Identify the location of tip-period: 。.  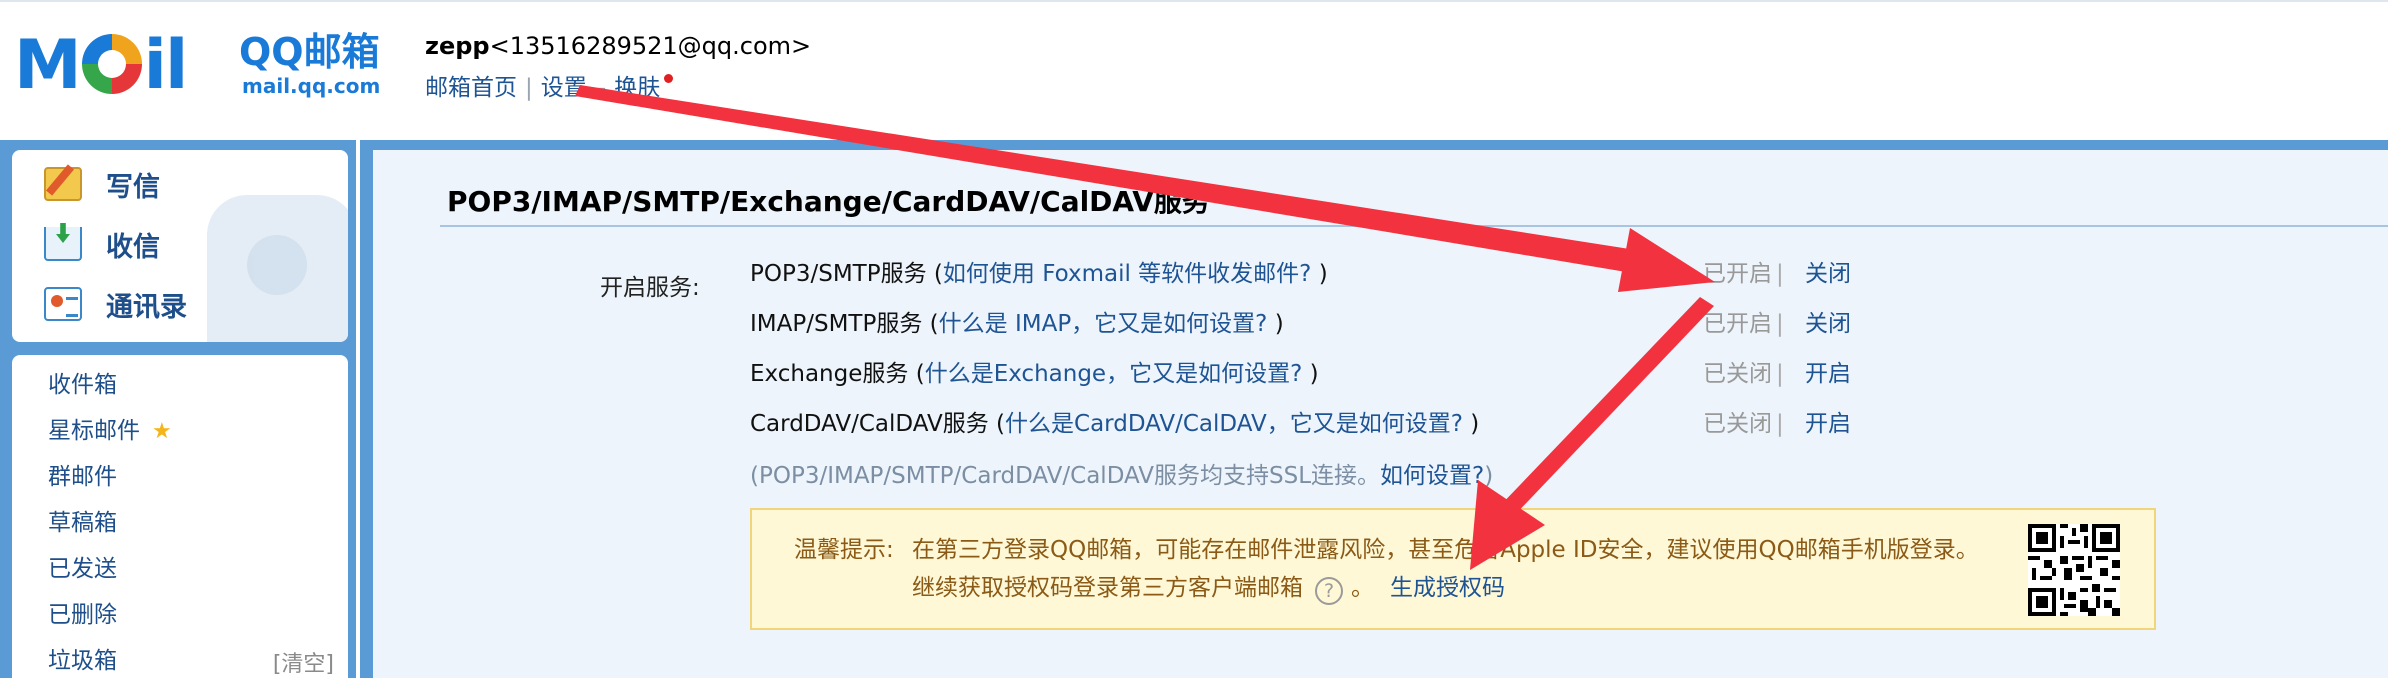
(1362, 588).